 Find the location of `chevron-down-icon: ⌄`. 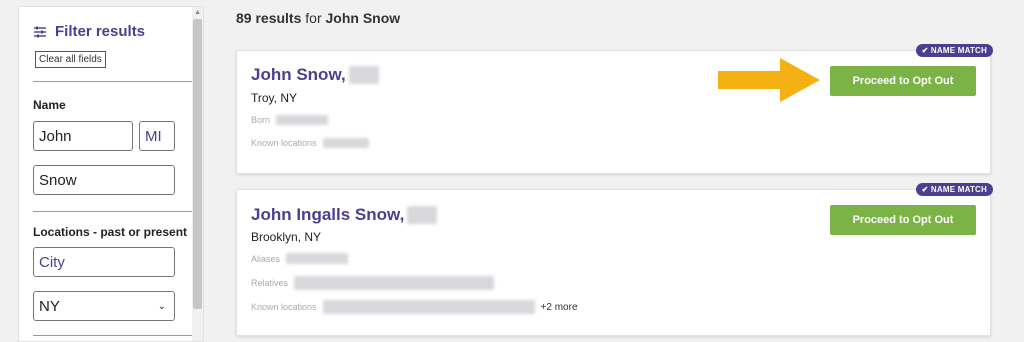

chevron-down-icon: ⌄ is located at coordinates (161, 306).